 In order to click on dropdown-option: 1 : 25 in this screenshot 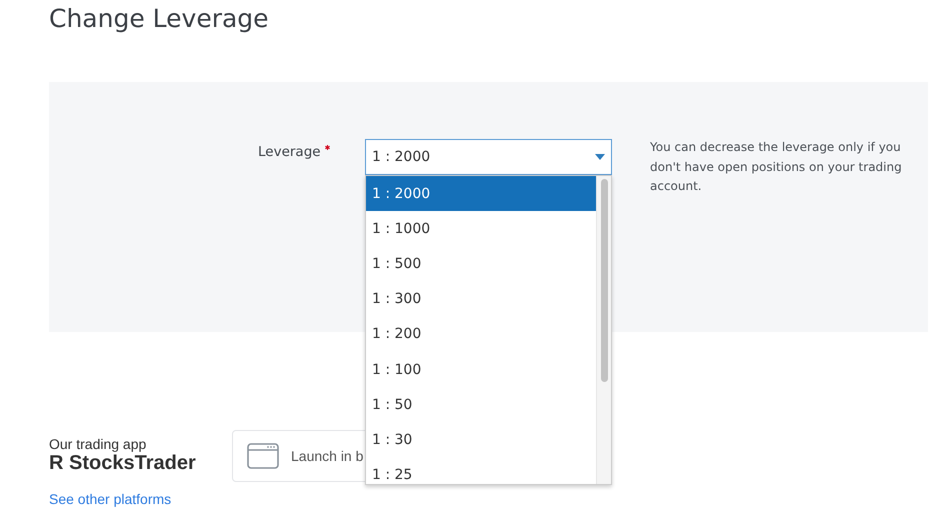, I will do `click(481, 471)`.